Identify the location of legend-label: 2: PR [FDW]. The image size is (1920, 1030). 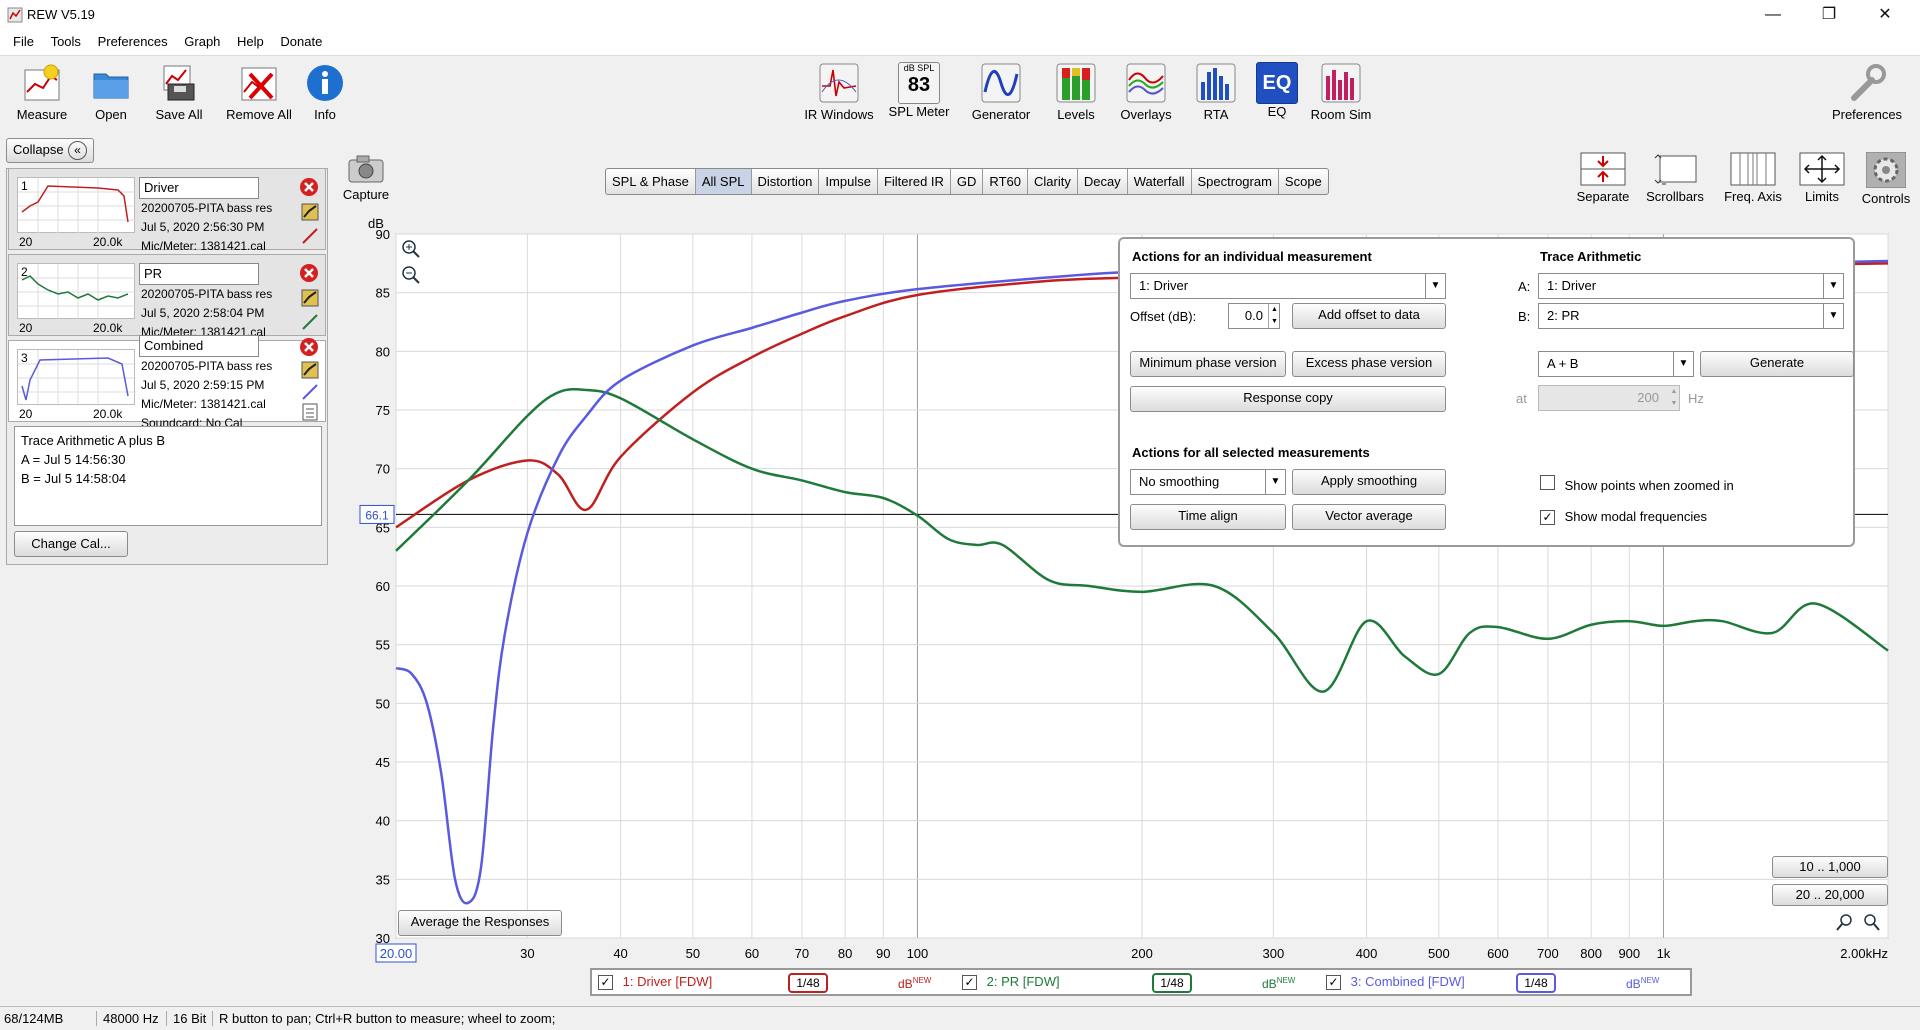
(1023, 981).